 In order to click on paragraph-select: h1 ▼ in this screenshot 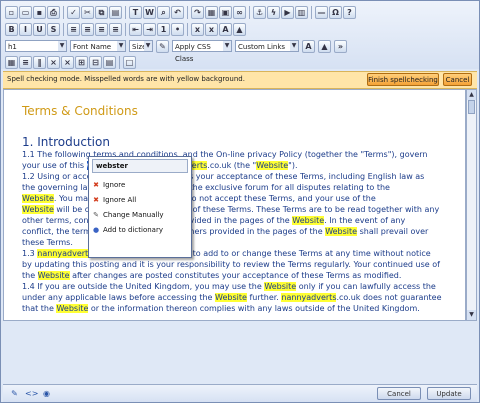, I will do `click(36, 46)`.